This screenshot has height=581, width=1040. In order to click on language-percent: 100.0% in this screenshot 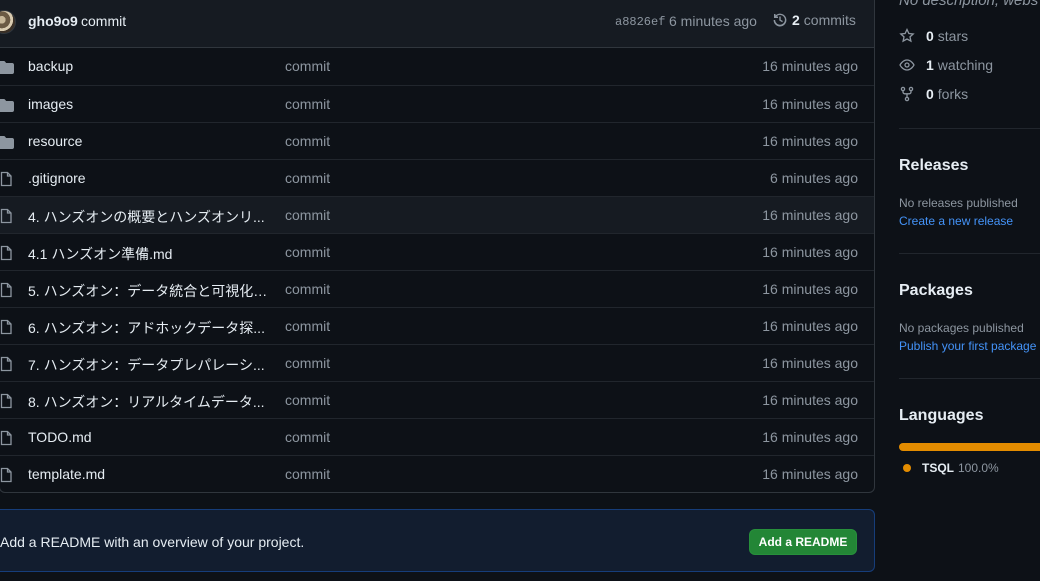, I will do `click(978, 468)`.